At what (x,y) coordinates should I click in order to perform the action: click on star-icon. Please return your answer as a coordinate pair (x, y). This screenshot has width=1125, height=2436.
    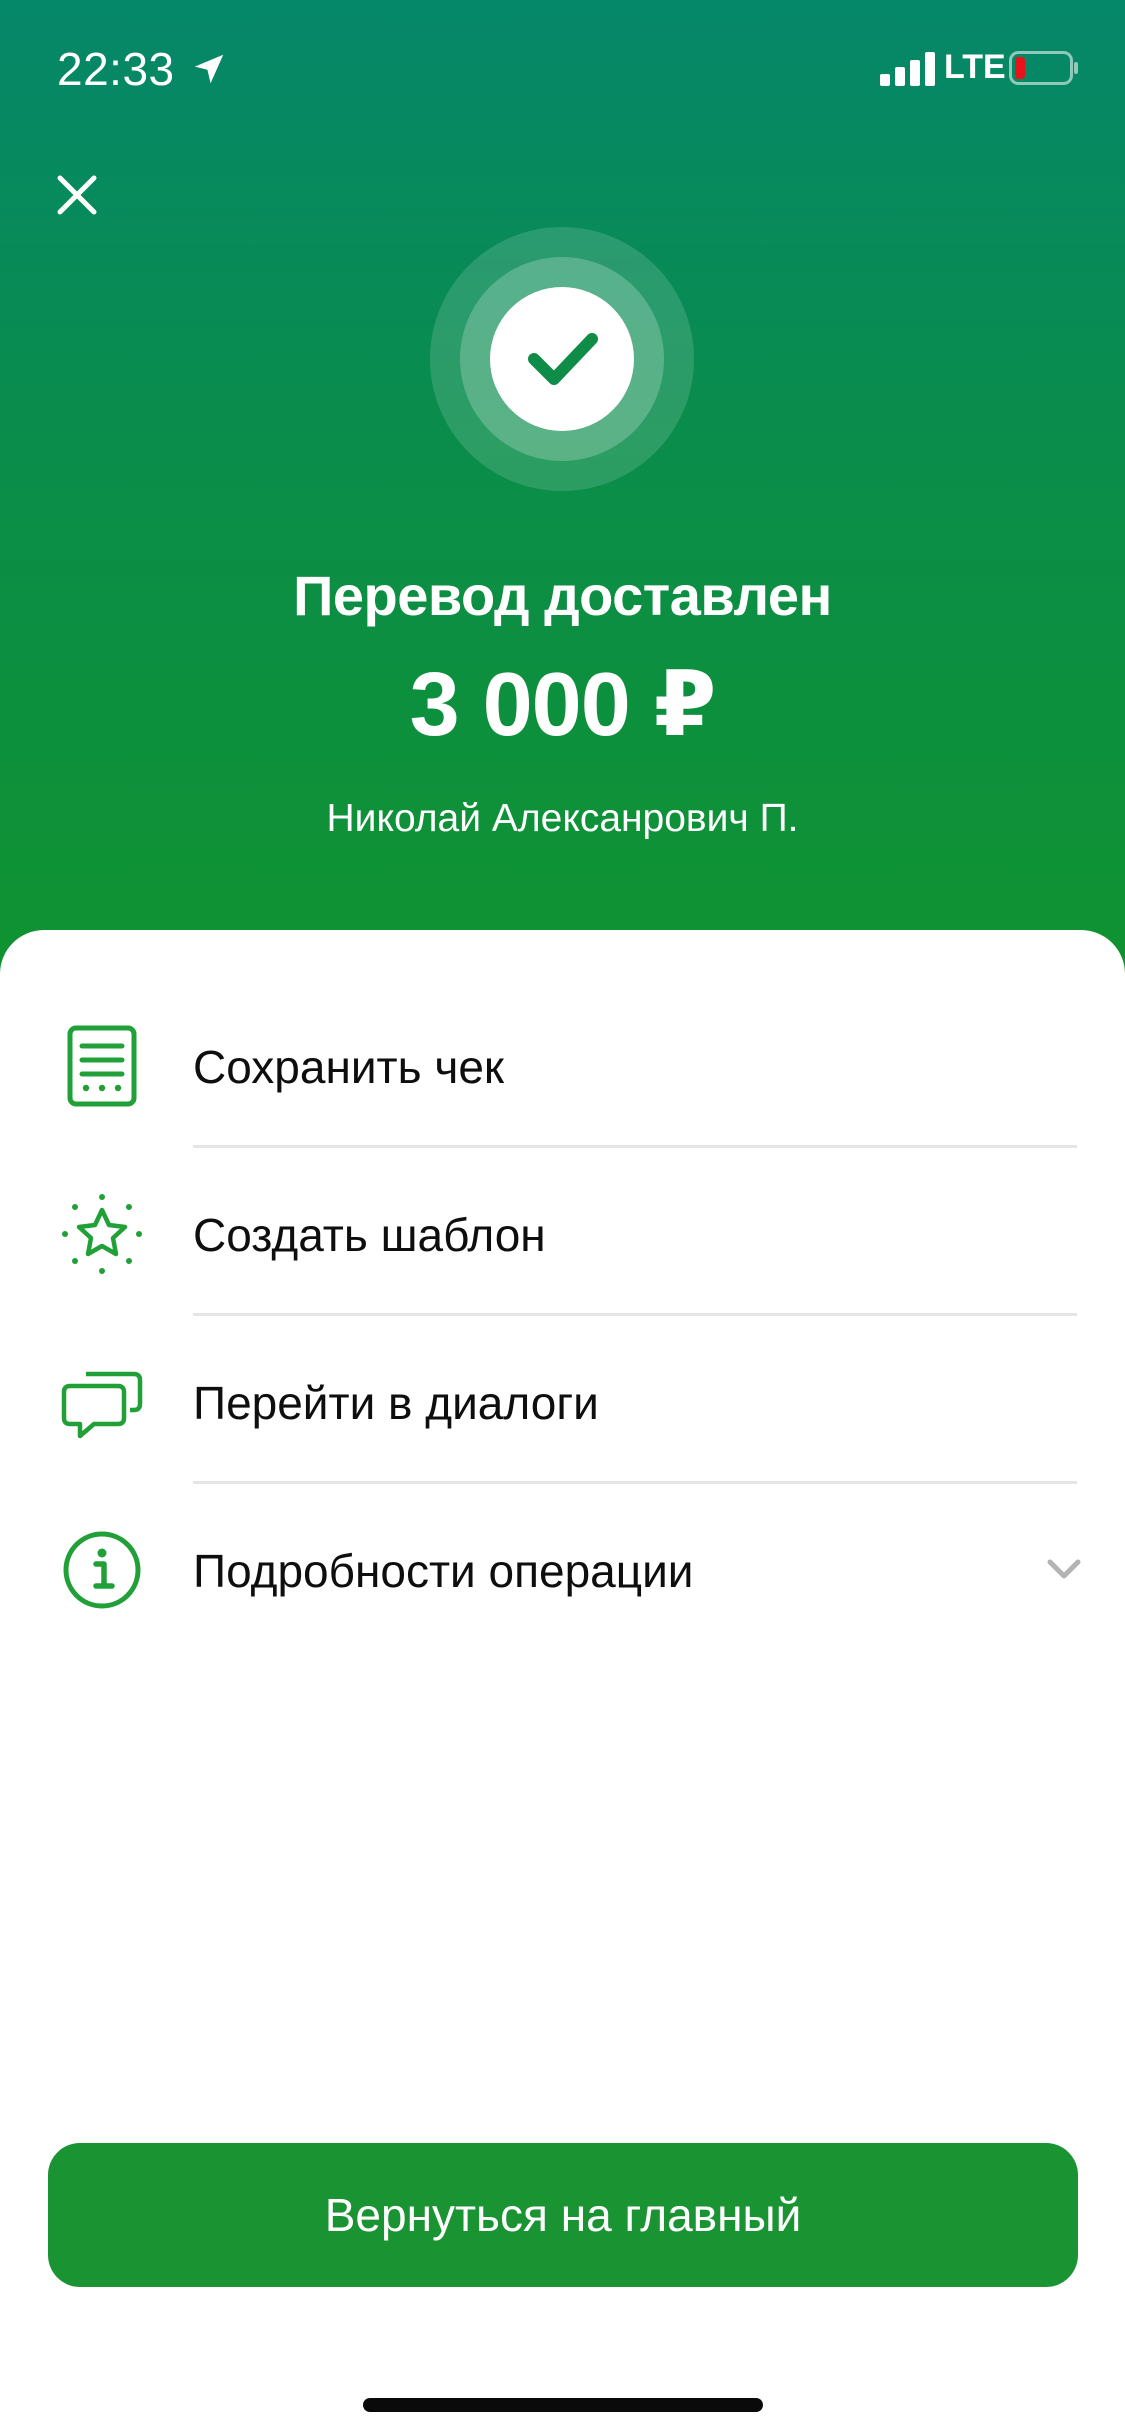
    Looking at the image, I should click on (102, 1234).